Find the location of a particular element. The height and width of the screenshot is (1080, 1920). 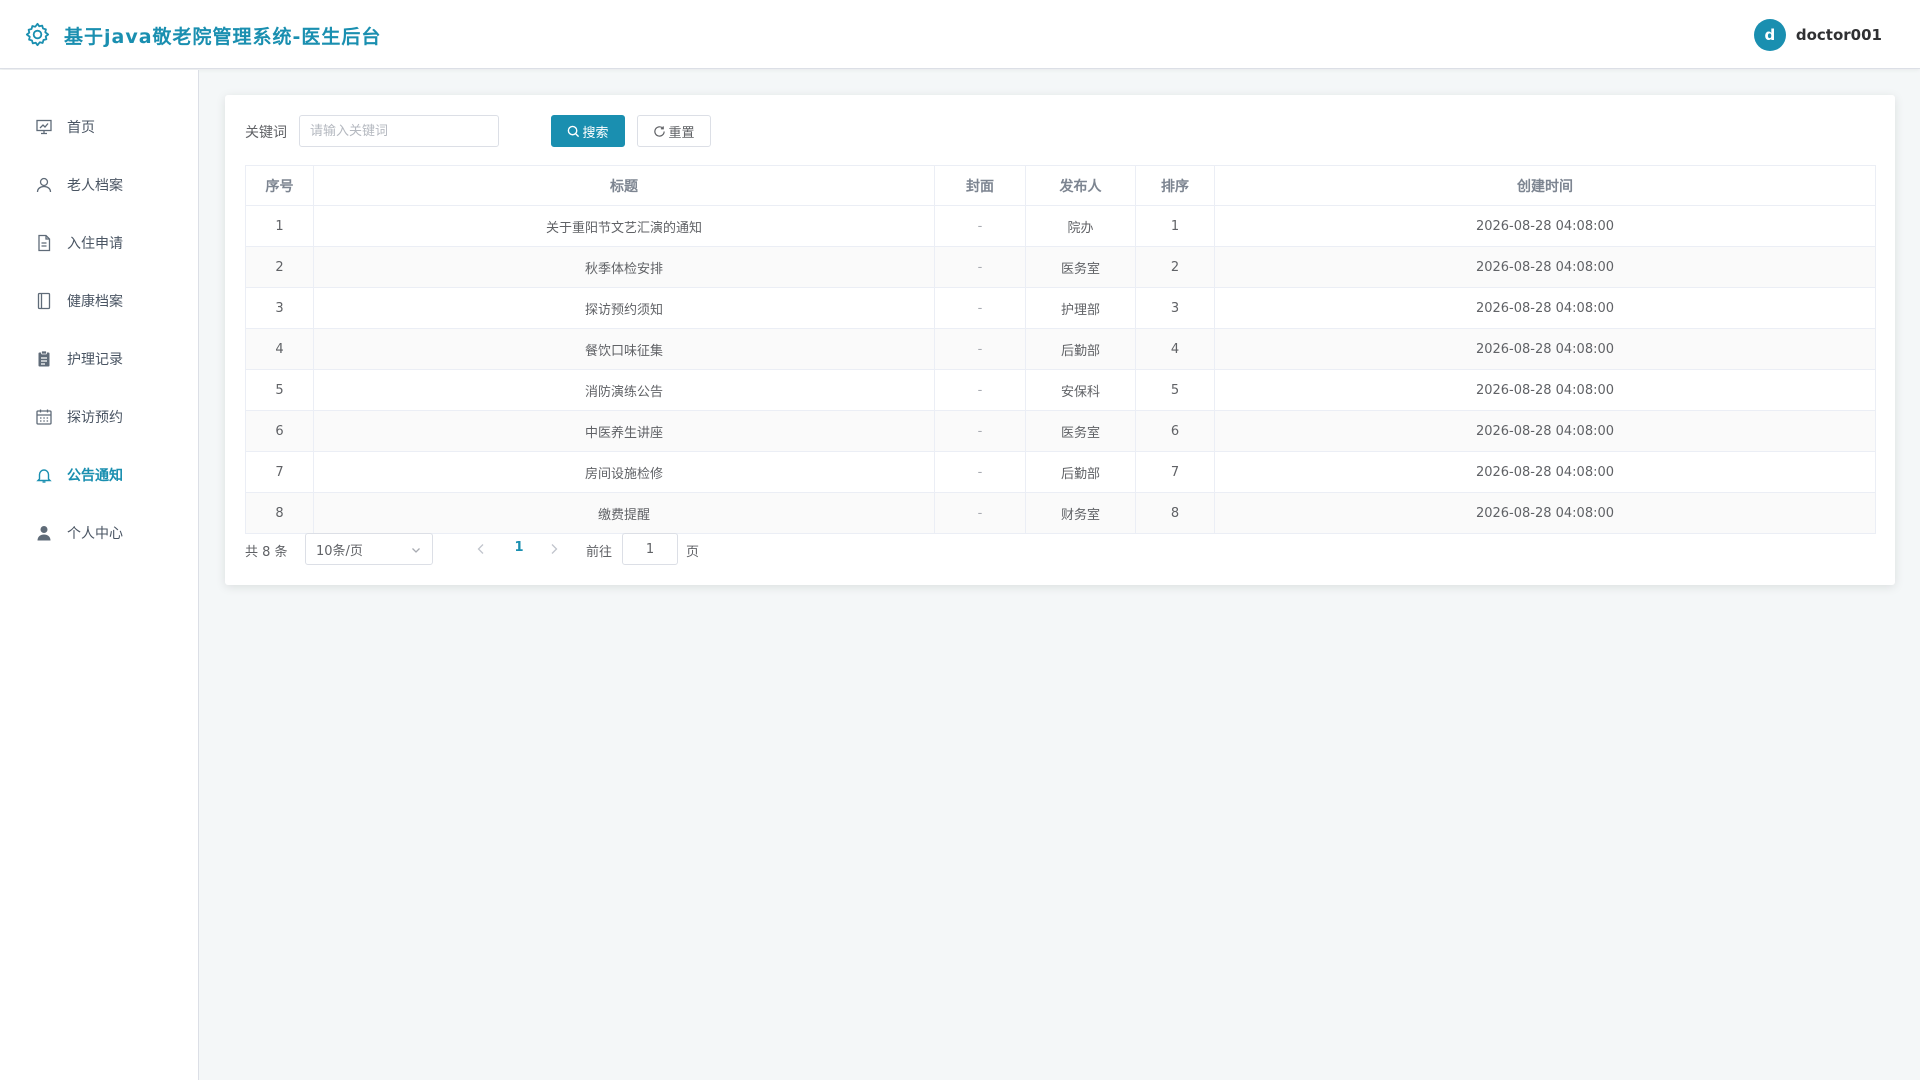

cell-title: 中医养生讲座 is located at coordinates (624, 431).